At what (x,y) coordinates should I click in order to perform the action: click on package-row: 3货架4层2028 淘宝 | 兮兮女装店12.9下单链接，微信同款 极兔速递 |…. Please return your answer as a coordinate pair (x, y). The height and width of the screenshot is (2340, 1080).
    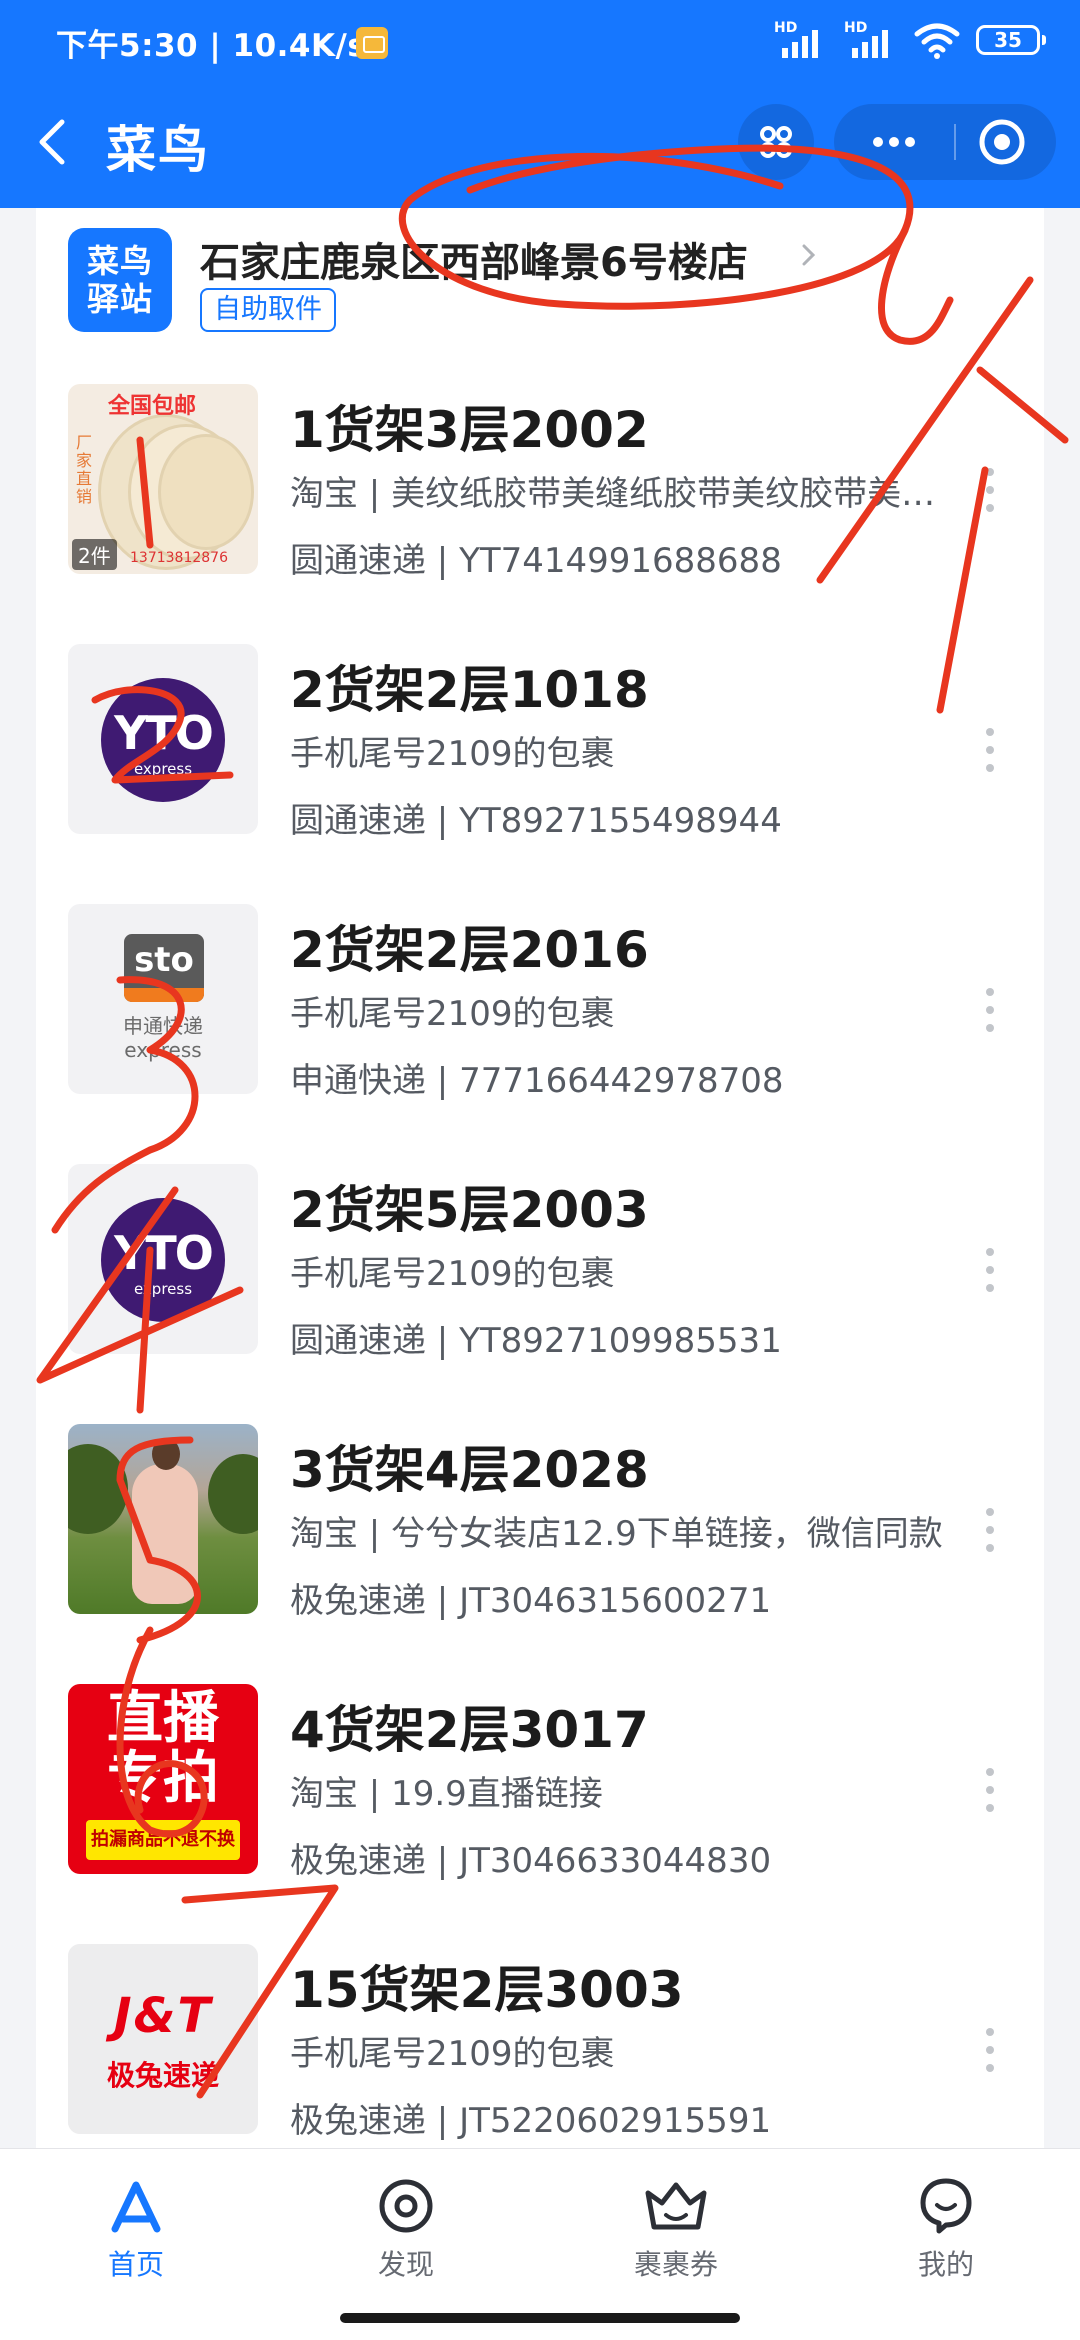
    Looking at the image, I should click on (540, 1528).